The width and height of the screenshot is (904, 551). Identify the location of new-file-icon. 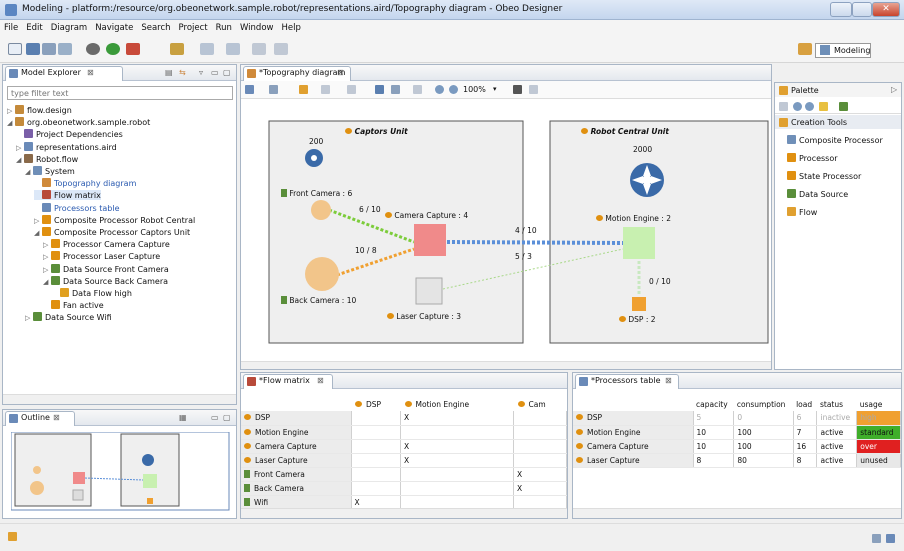
(15, 49).